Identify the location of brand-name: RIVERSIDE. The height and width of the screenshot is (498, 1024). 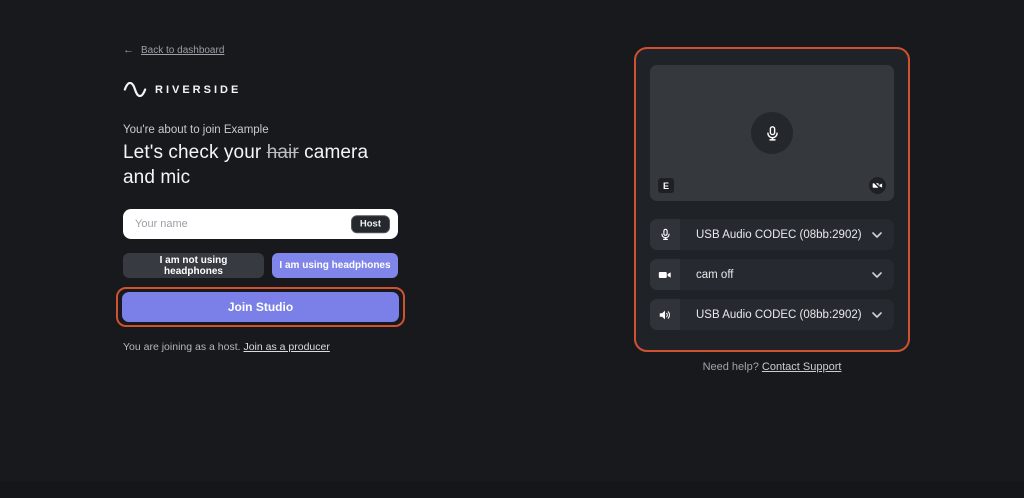
(198, 89).